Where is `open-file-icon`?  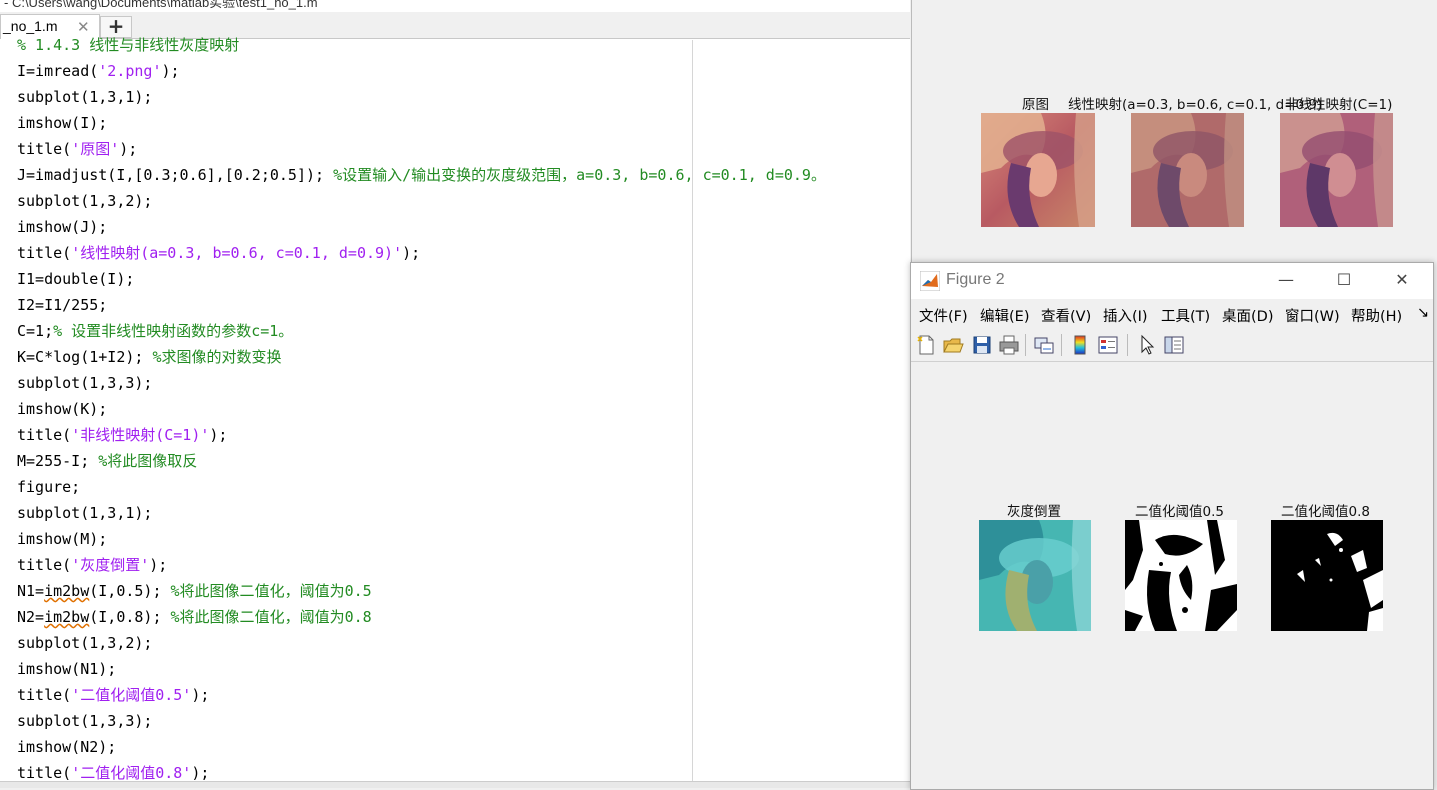 open-file-icon is located at coordinates (953, 345).